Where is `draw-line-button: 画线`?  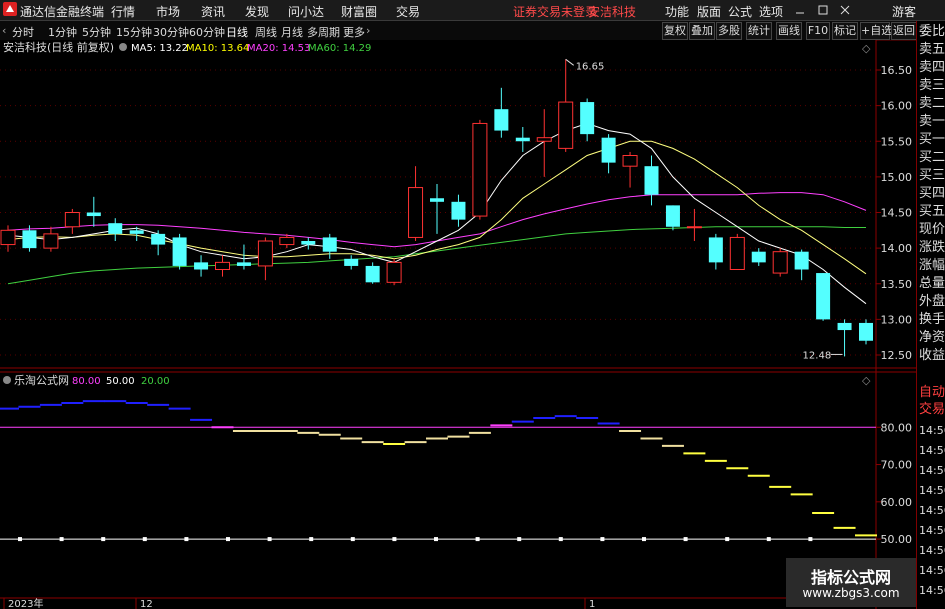
draw-line-button: 画线 is located at coordinates (789, 31).